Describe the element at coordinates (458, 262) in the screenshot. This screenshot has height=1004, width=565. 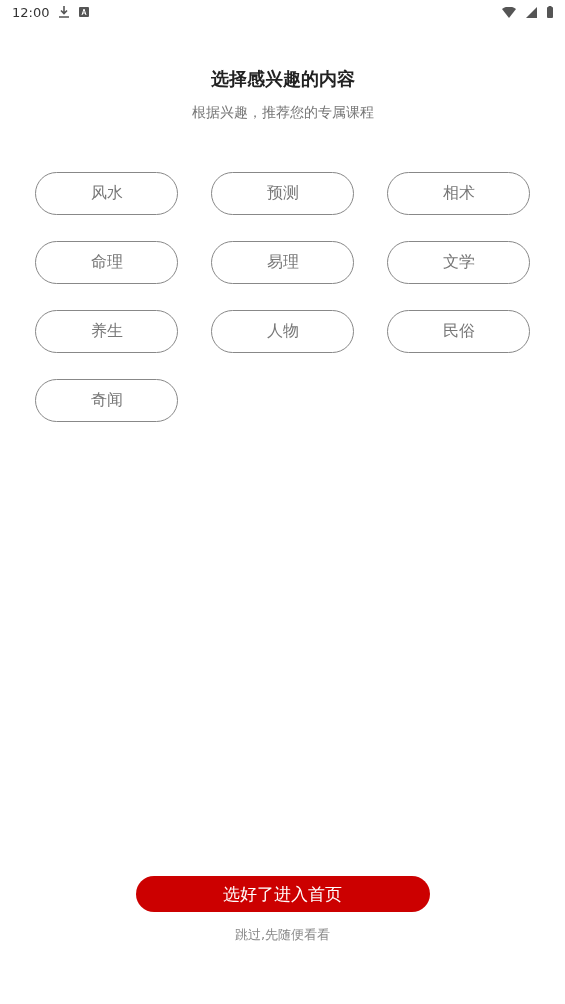
I see `interest-tag: 文学` at that location.